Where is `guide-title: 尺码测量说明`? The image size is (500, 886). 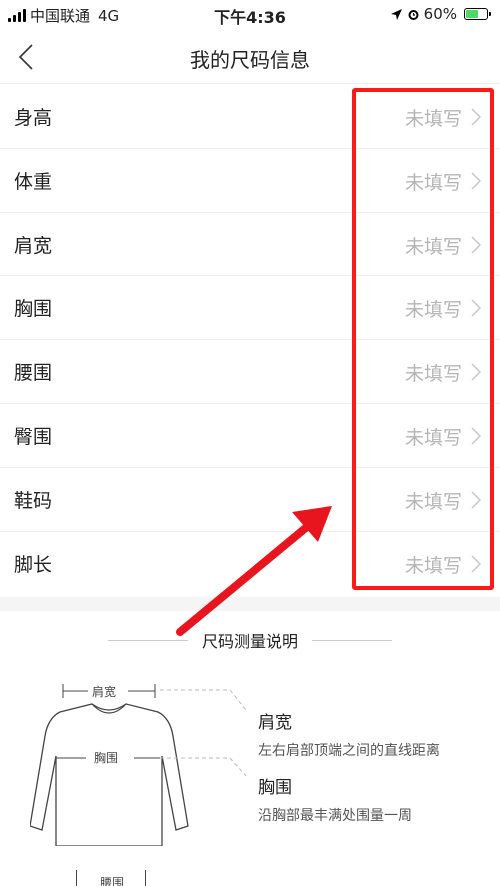
guide-title: 尺码测量说明 is located at coordinates (249, 641).